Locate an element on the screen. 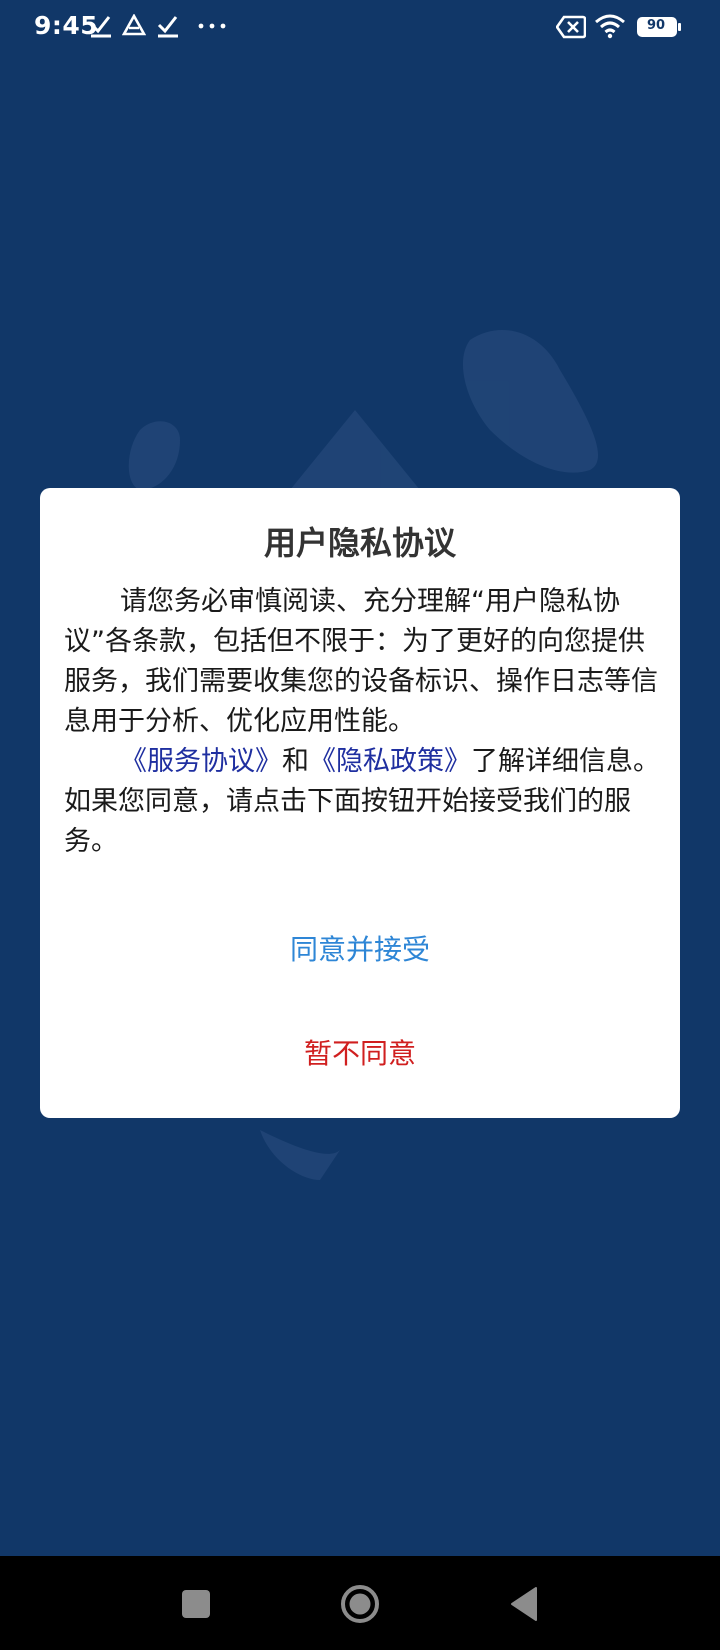  battery-level: 90 is located at coordinates (656, 25).